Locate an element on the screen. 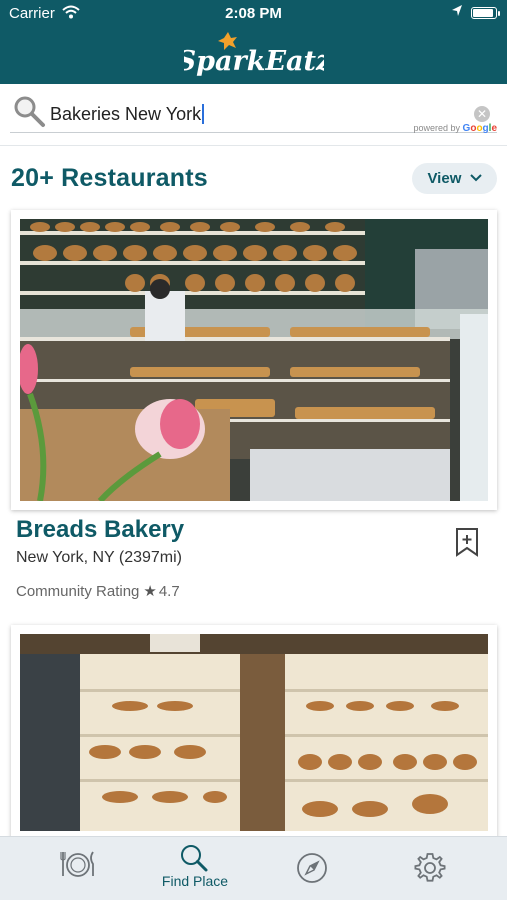 The image size is (507, 900). location-arrow-icon is located at coordinates (457, 13).